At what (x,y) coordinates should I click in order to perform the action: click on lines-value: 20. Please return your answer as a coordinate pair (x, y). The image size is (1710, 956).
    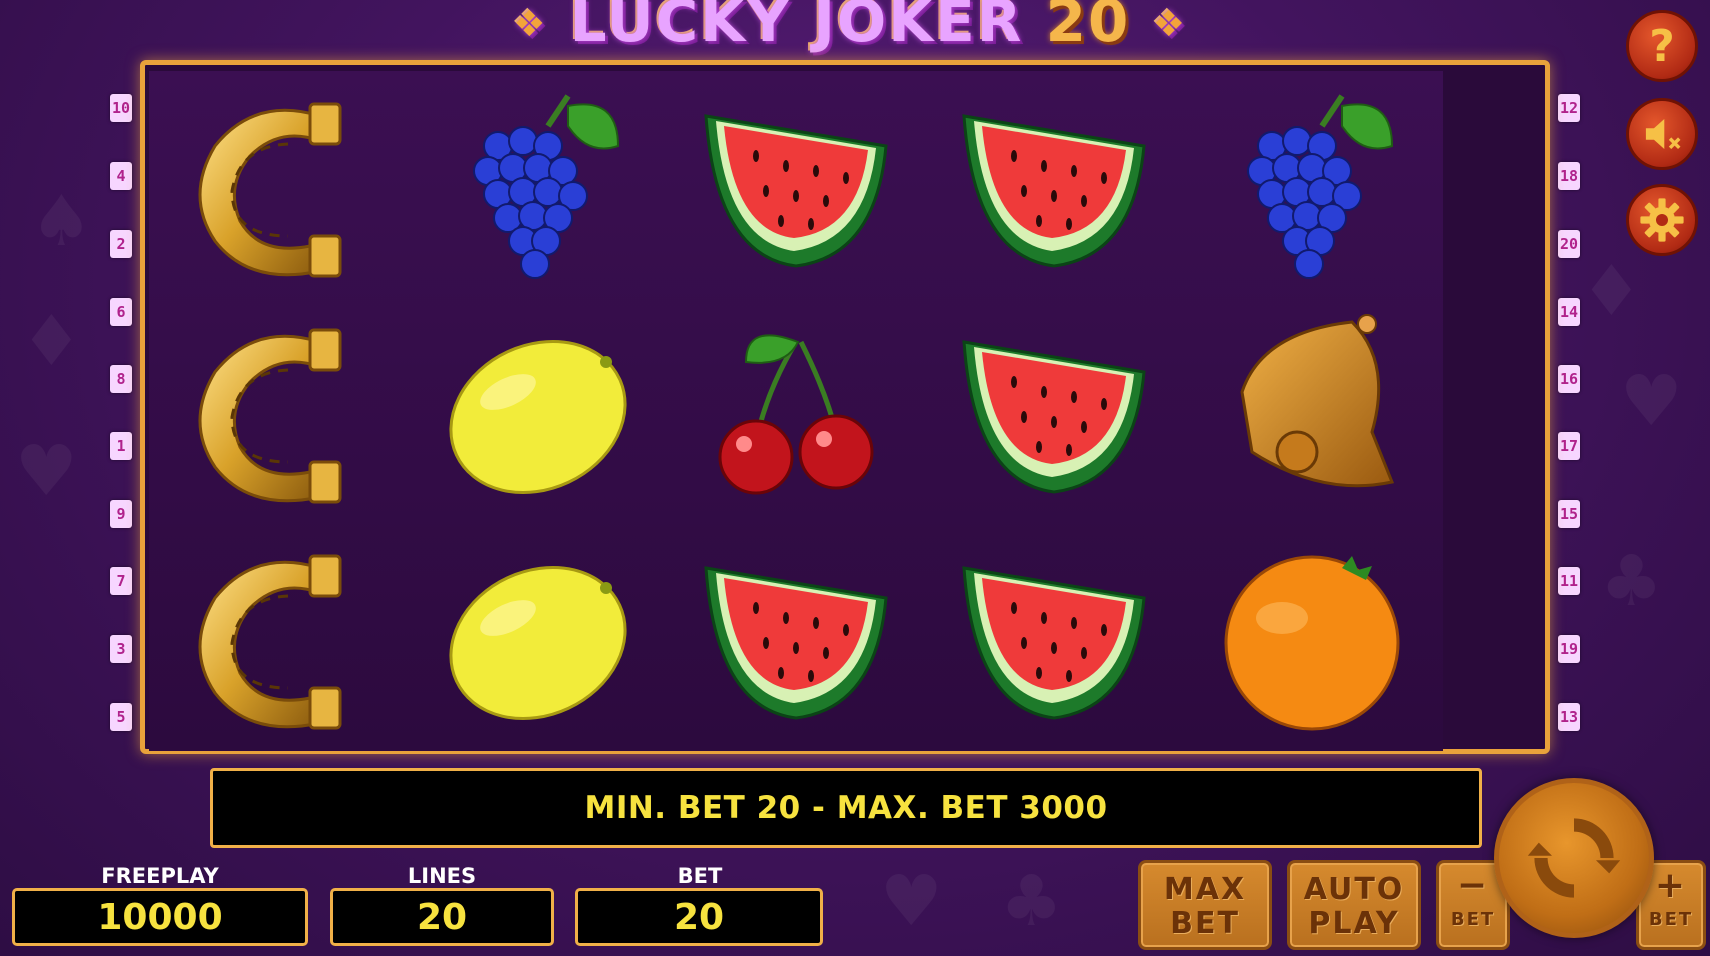
    Looking at the image, I should click on (442, 917).